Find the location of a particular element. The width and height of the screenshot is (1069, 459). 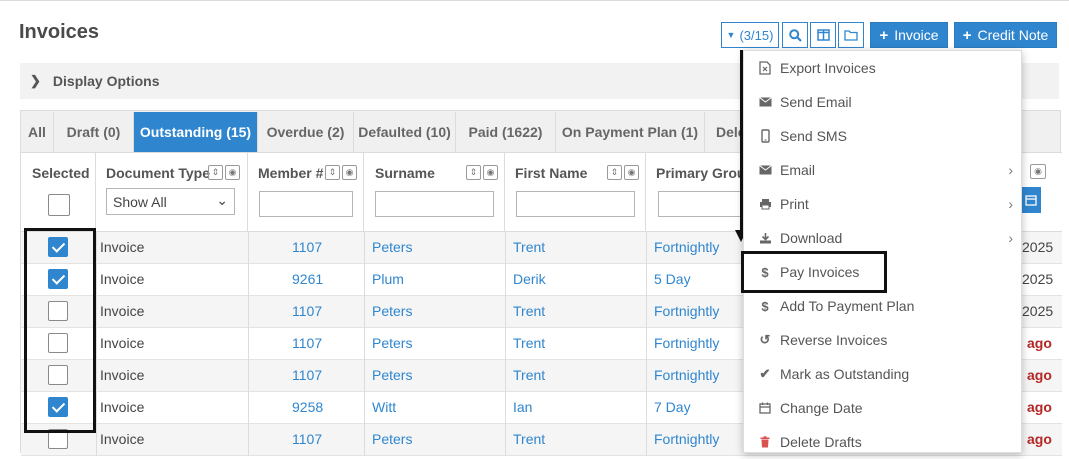

trash-icon is located at coordinates (765, 442).